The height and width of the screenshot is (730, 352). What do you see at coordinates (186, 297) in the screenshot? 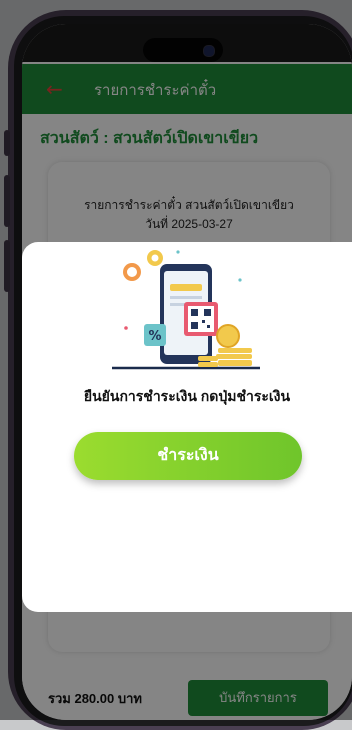
I see `phone-illustration-line` at bounding box center [186, 297].